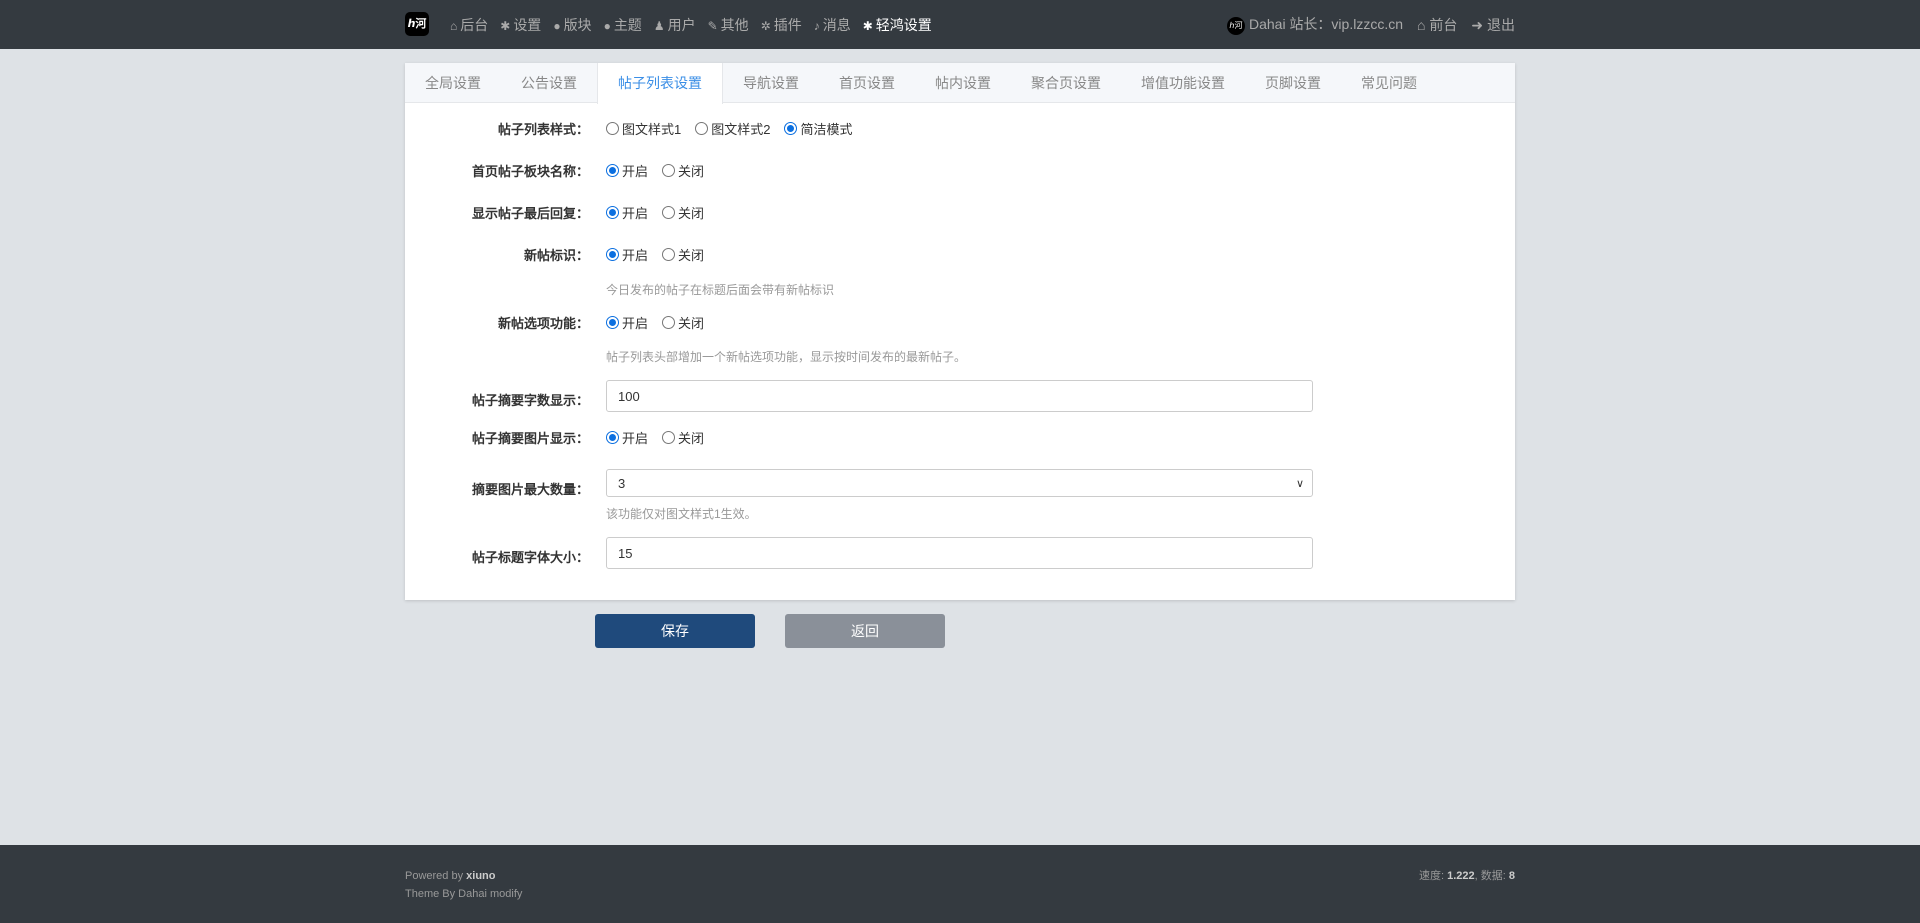  Describe the element at coordinates (655, 170) in the screenshot. I see `home_forum_name-radios: 开启 关闭` at that location.